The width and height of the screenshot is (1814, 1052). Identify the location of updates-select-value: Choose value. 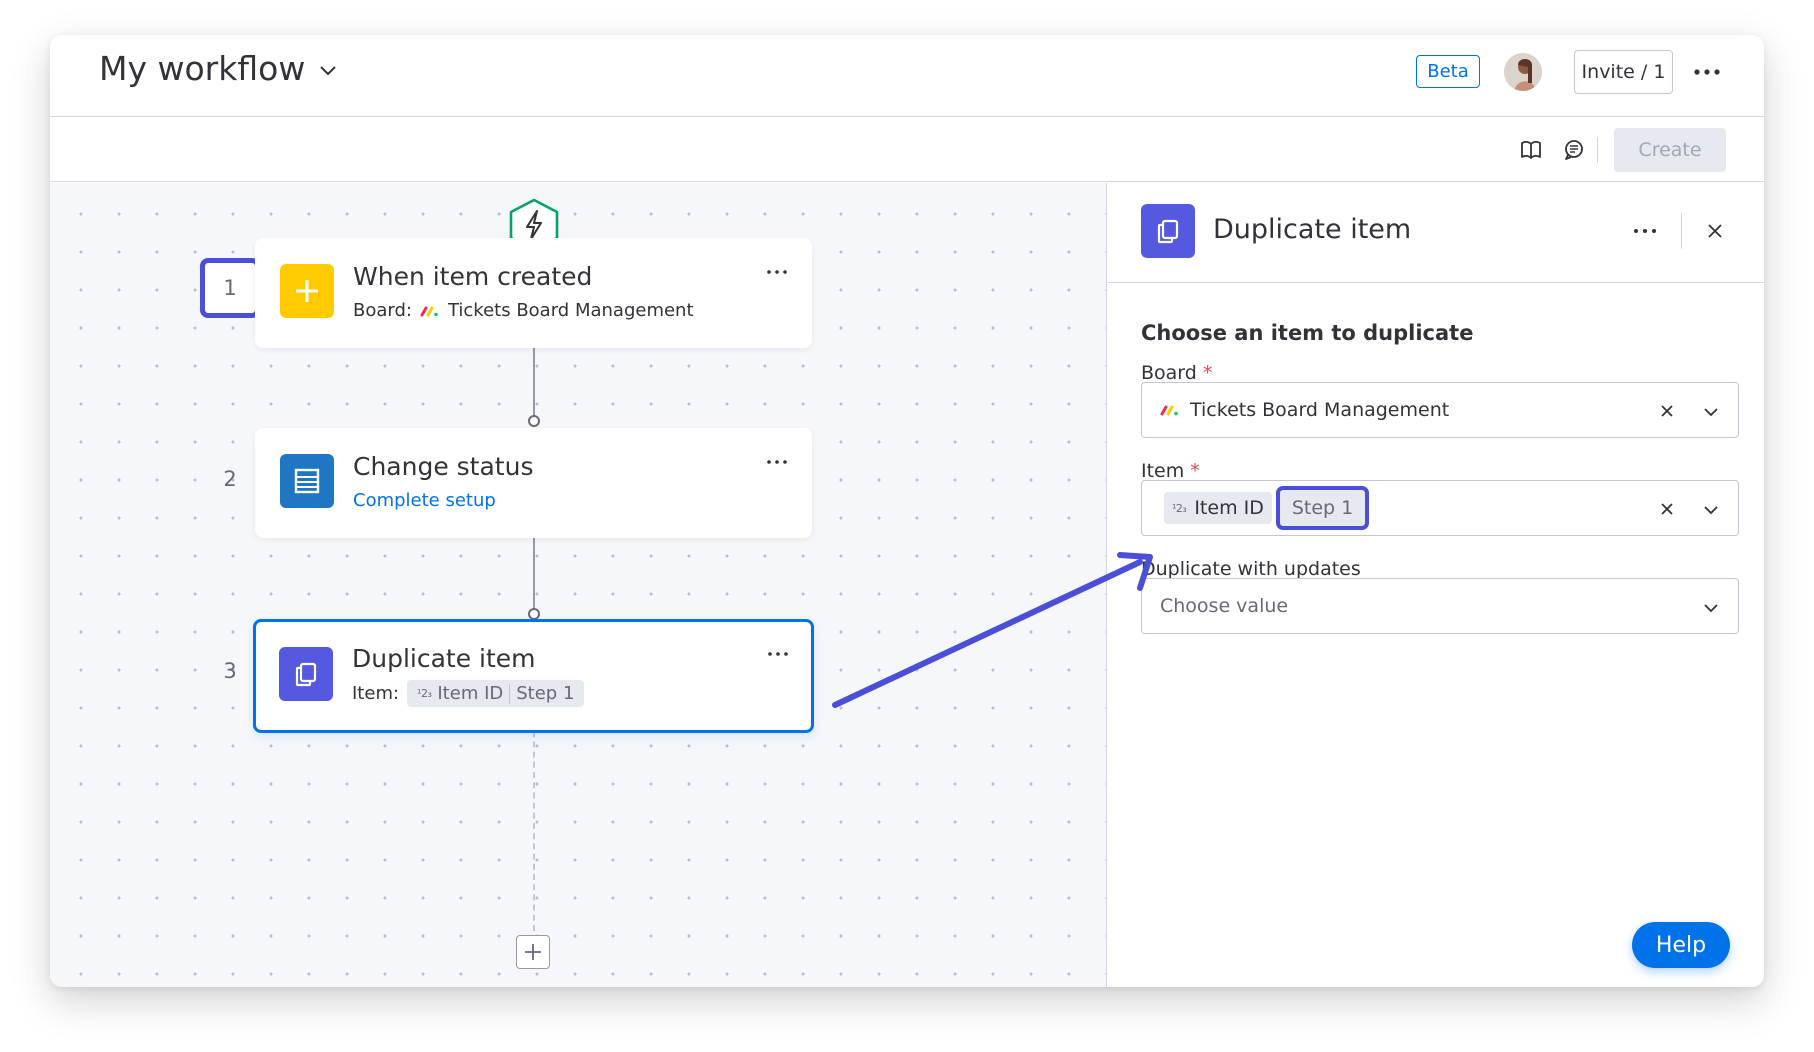
(1224, 606).